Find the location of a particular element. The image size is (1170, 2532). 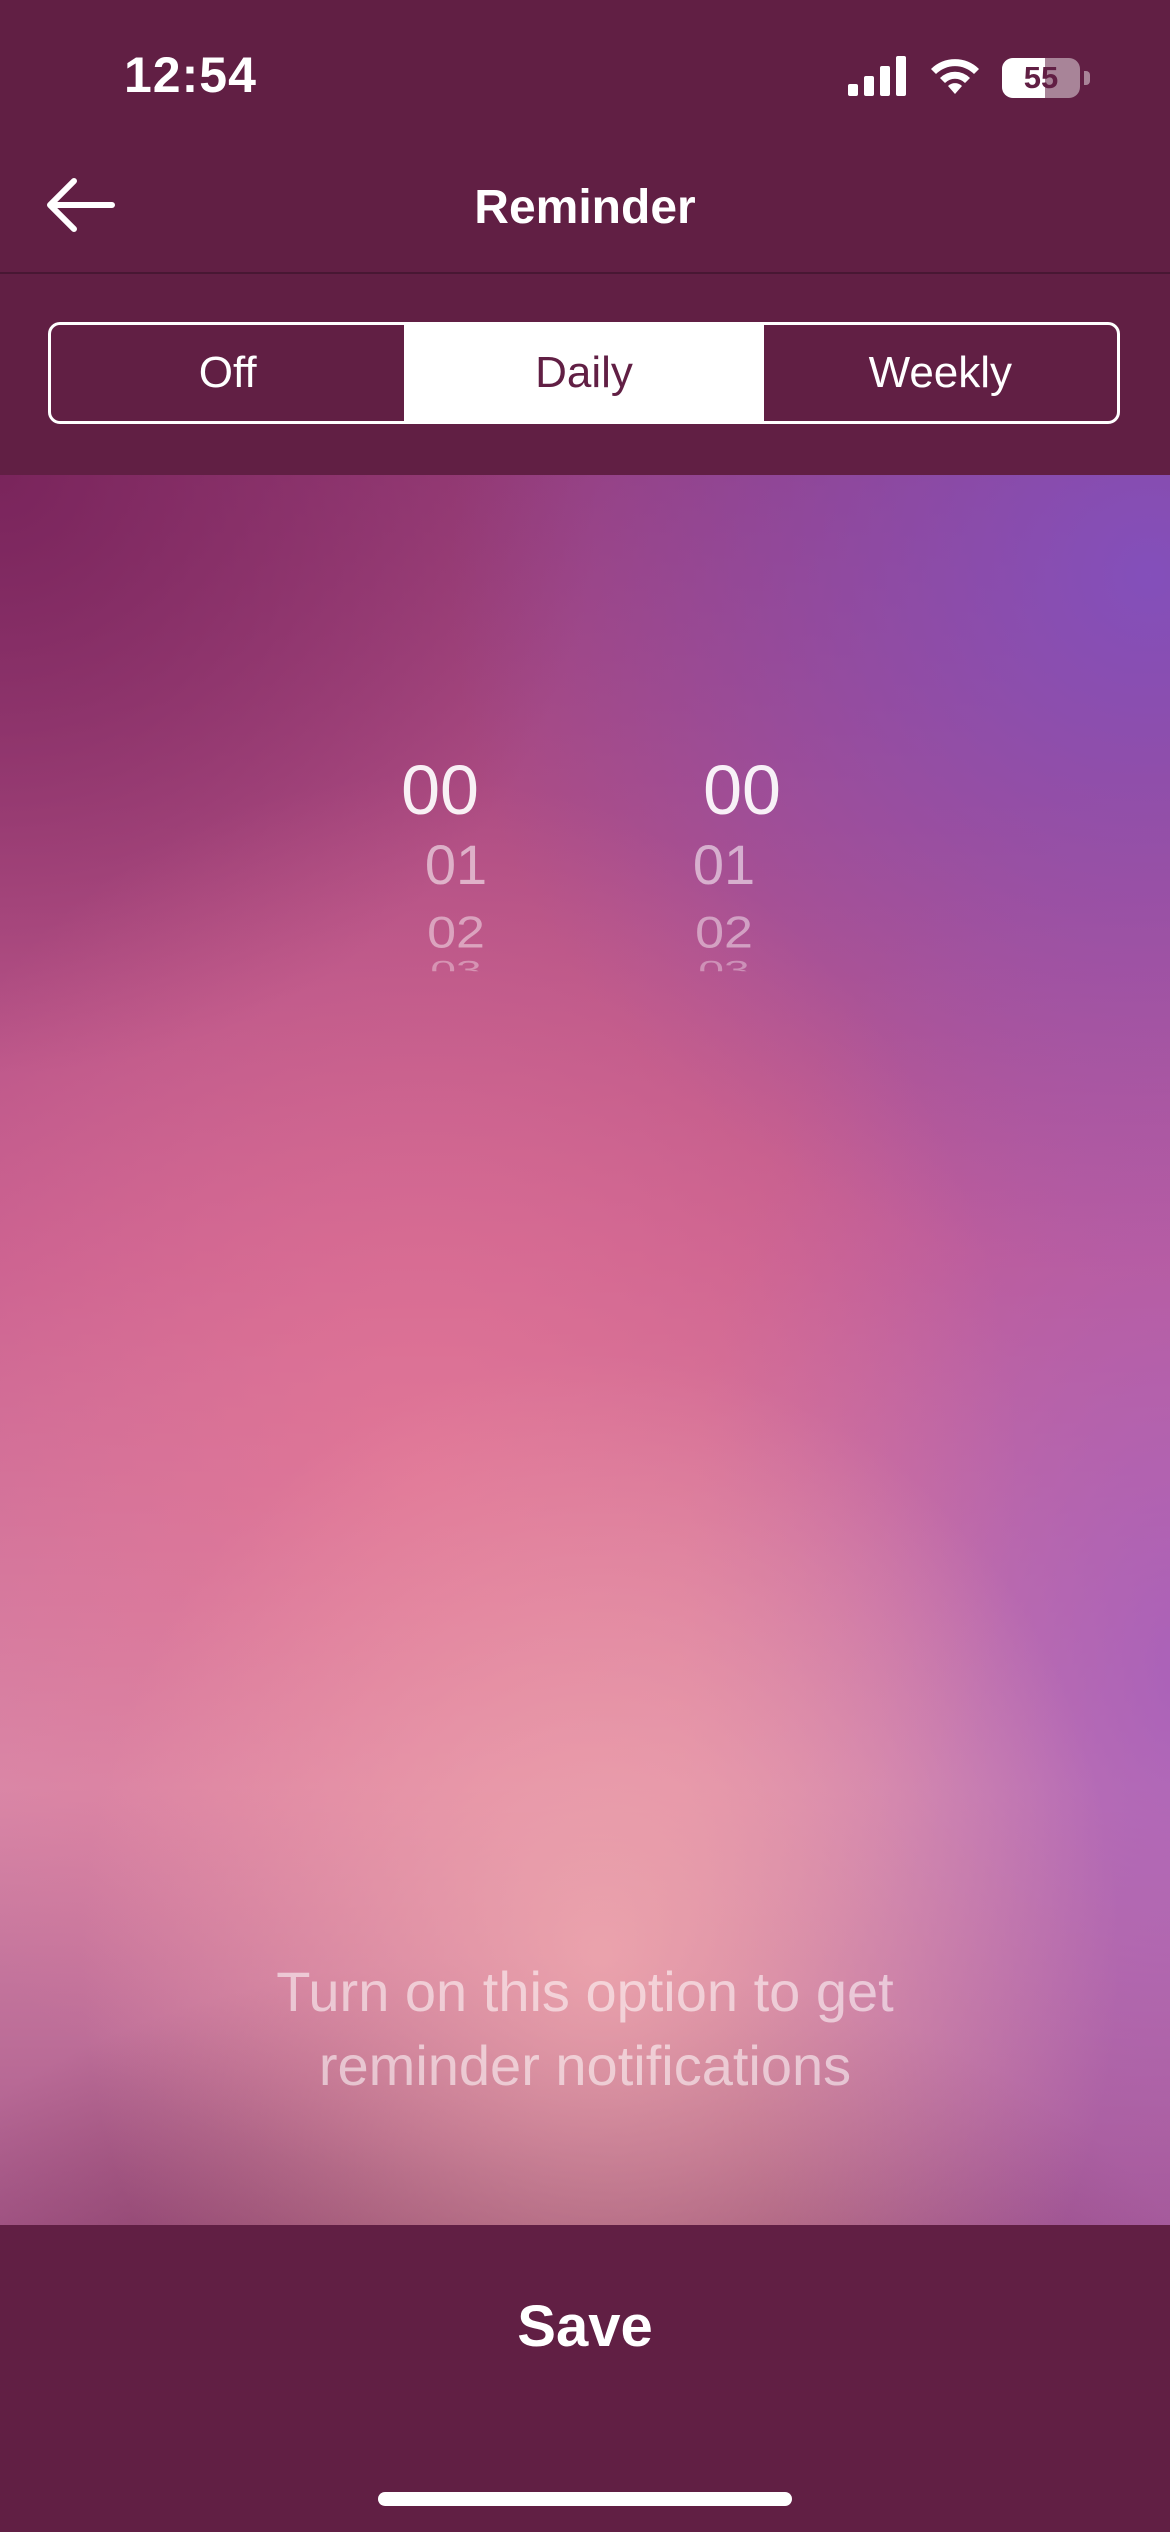

battery-level: 55 is located at coordinates (1041, 77).